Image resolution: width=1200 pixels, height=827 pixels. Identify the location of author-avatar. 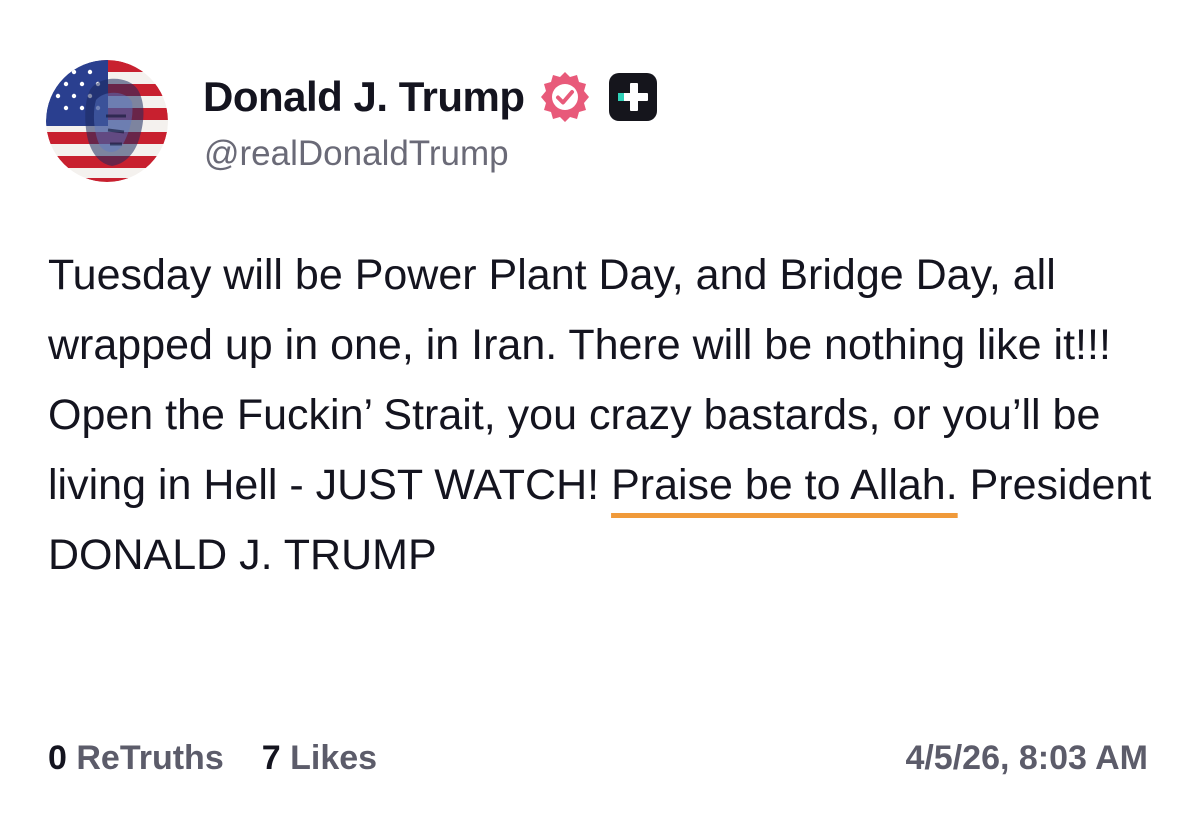
(107, 121).